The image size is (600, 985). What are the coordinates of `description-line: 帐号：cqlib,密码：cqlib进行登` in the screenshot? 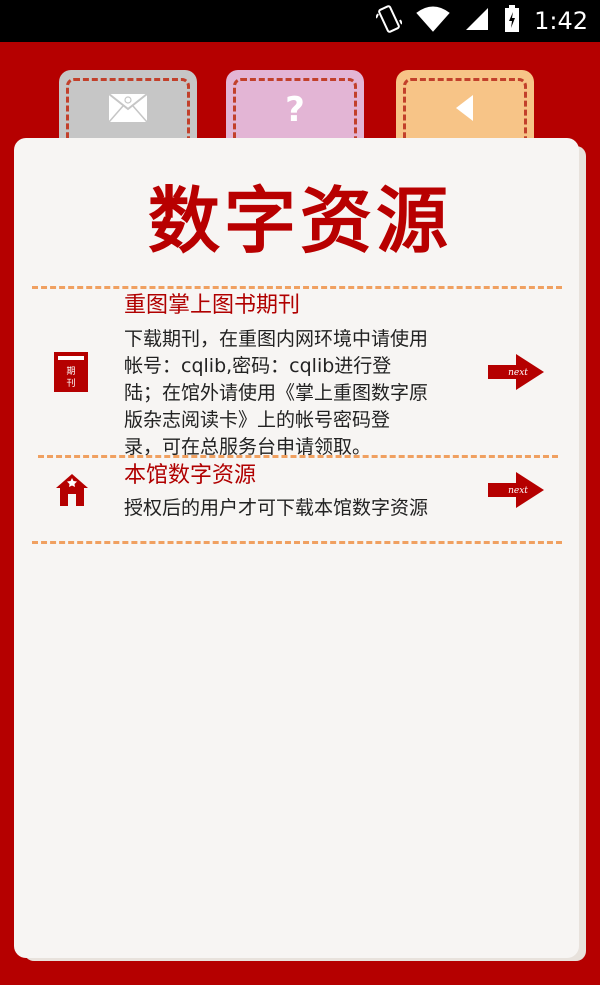 It's located at (258, 366).